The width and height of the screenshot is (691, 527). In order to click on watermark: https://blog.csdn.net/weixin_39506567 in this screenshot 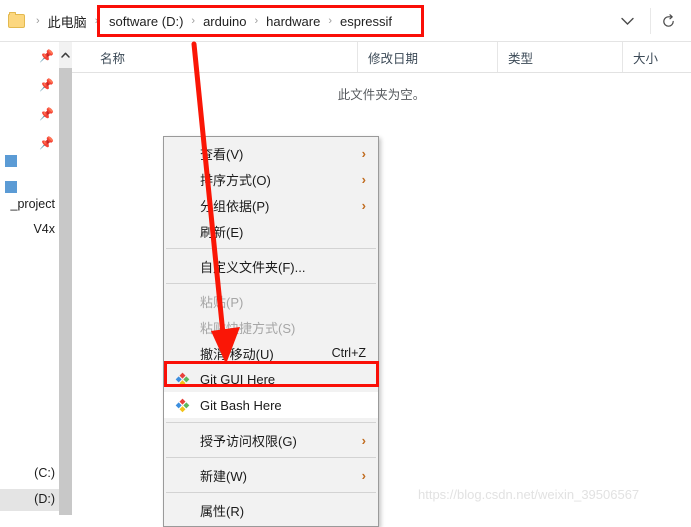, I will do `click(529, 494)`.